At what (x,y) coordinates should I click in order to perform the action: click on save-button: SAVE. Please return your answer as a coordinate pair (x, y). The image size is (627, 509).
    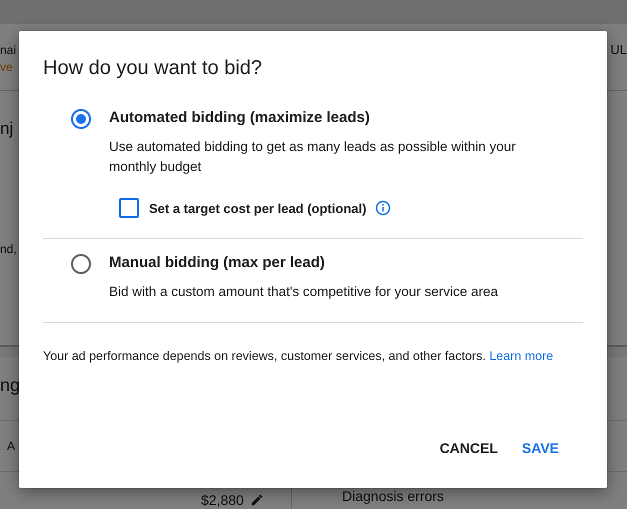
    Looking at the image, I should click on (540, 448).